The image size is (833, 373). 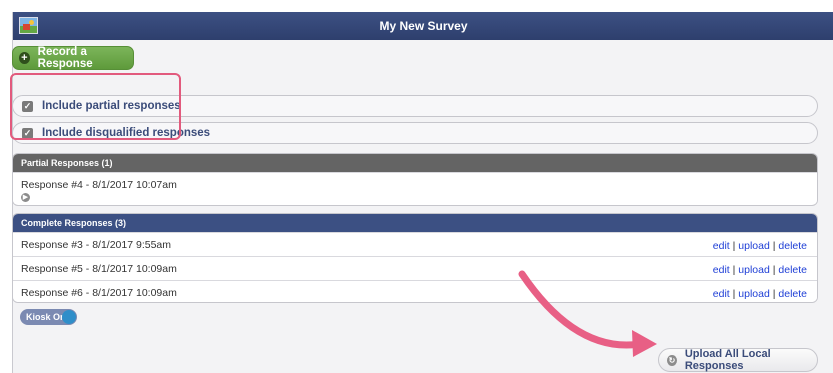 I want to click on include-disqualified-label: Include disqualified responses, so click(x=126, y=133).